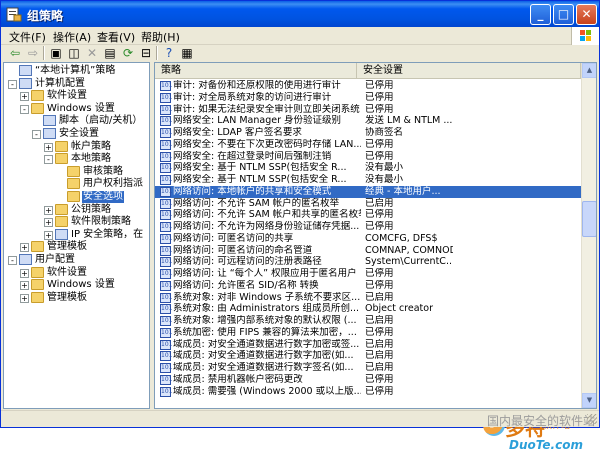 The image size is (600, 455). What do you see at coordinates (107, 234) in the screenshot?
I see `tree-node-label: IP 安全策略，在` at bounding box center [107, 234].